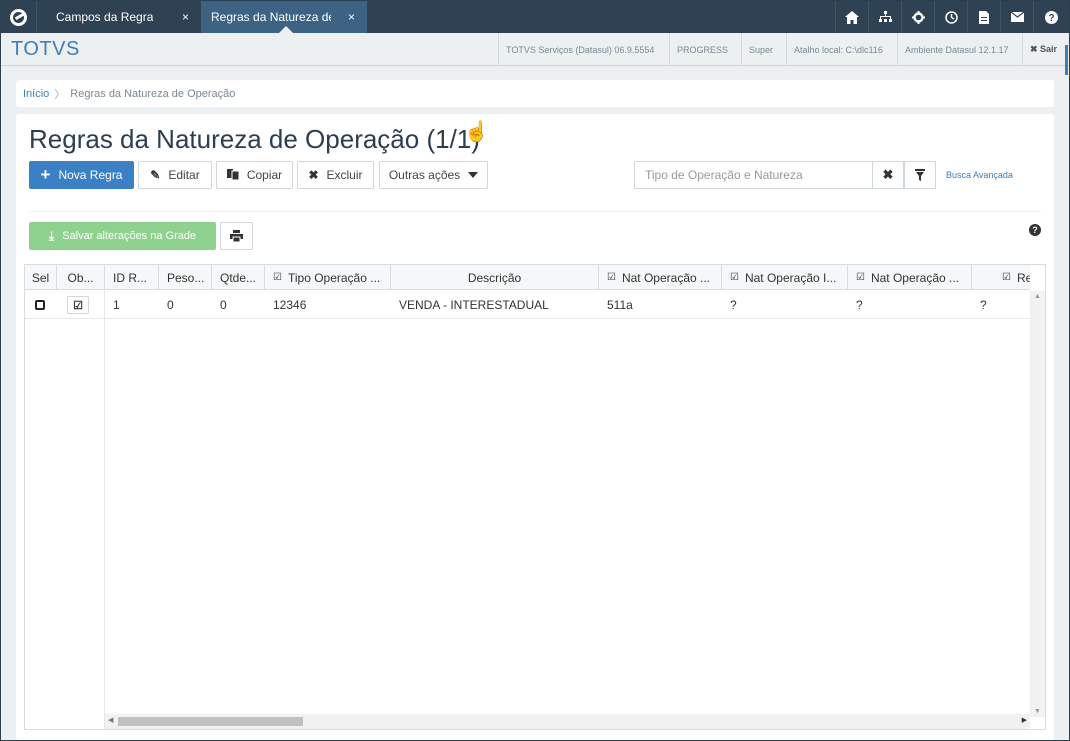 Image resolution: width=1070 pixels, height=741 pixels. Describe the element at coordinates (153, 93) in the screenshot. I see `breadcrumb-current: Regras da Natureza de Operação` at that location.